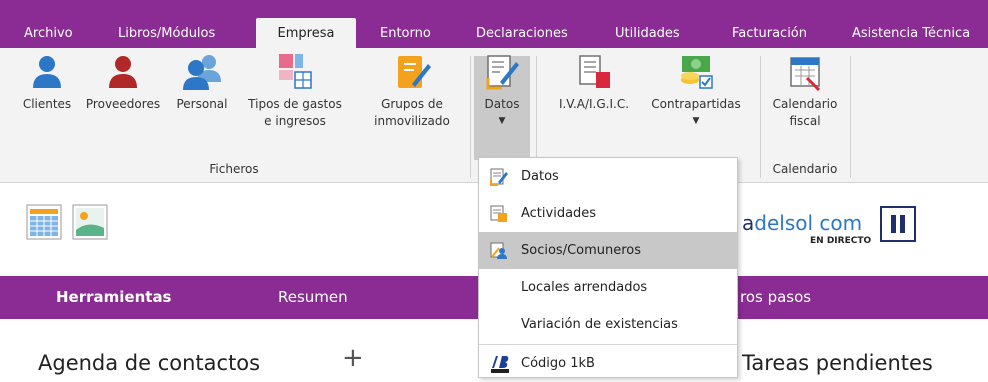  I want to click on iva-igic-button: I.V.A/I.G.I.C., so click(594, 82).